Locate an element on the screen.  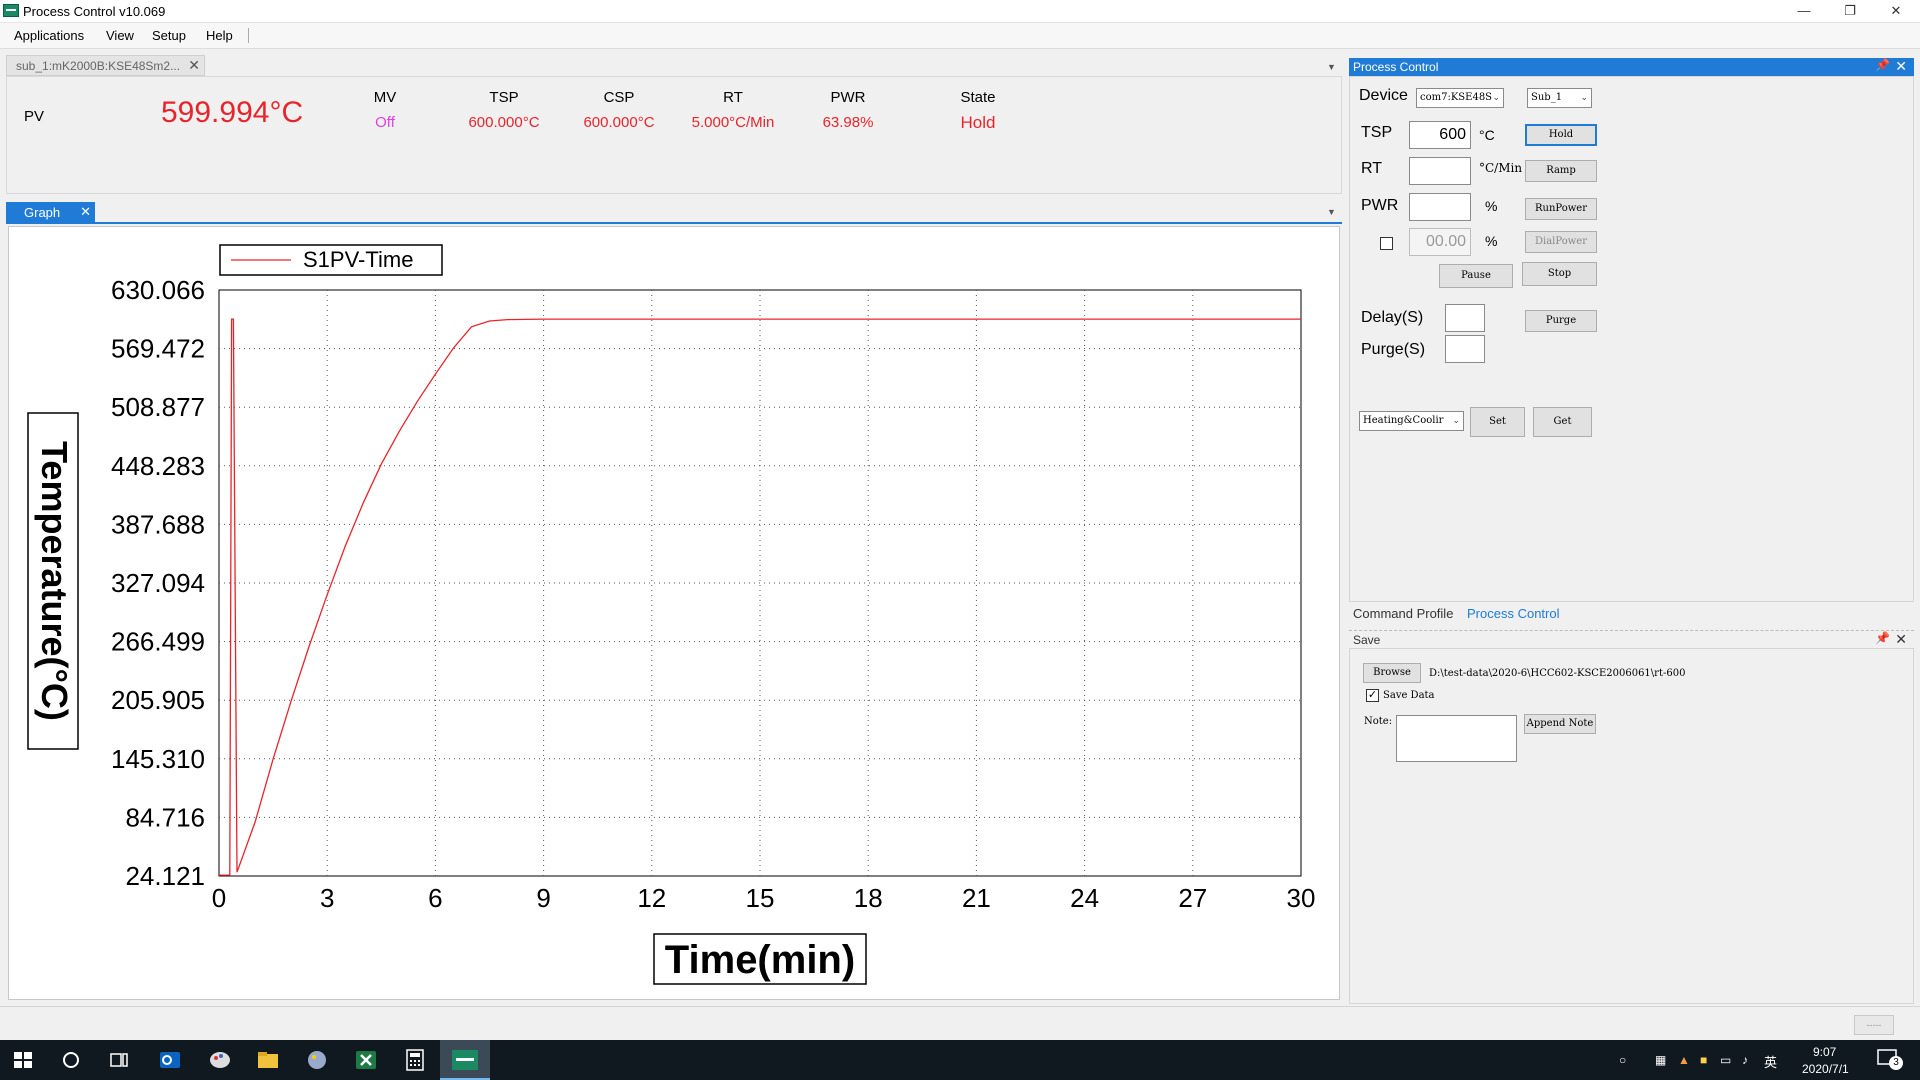
ime-indicator: 英 is located at coordinates (1770, 1061).